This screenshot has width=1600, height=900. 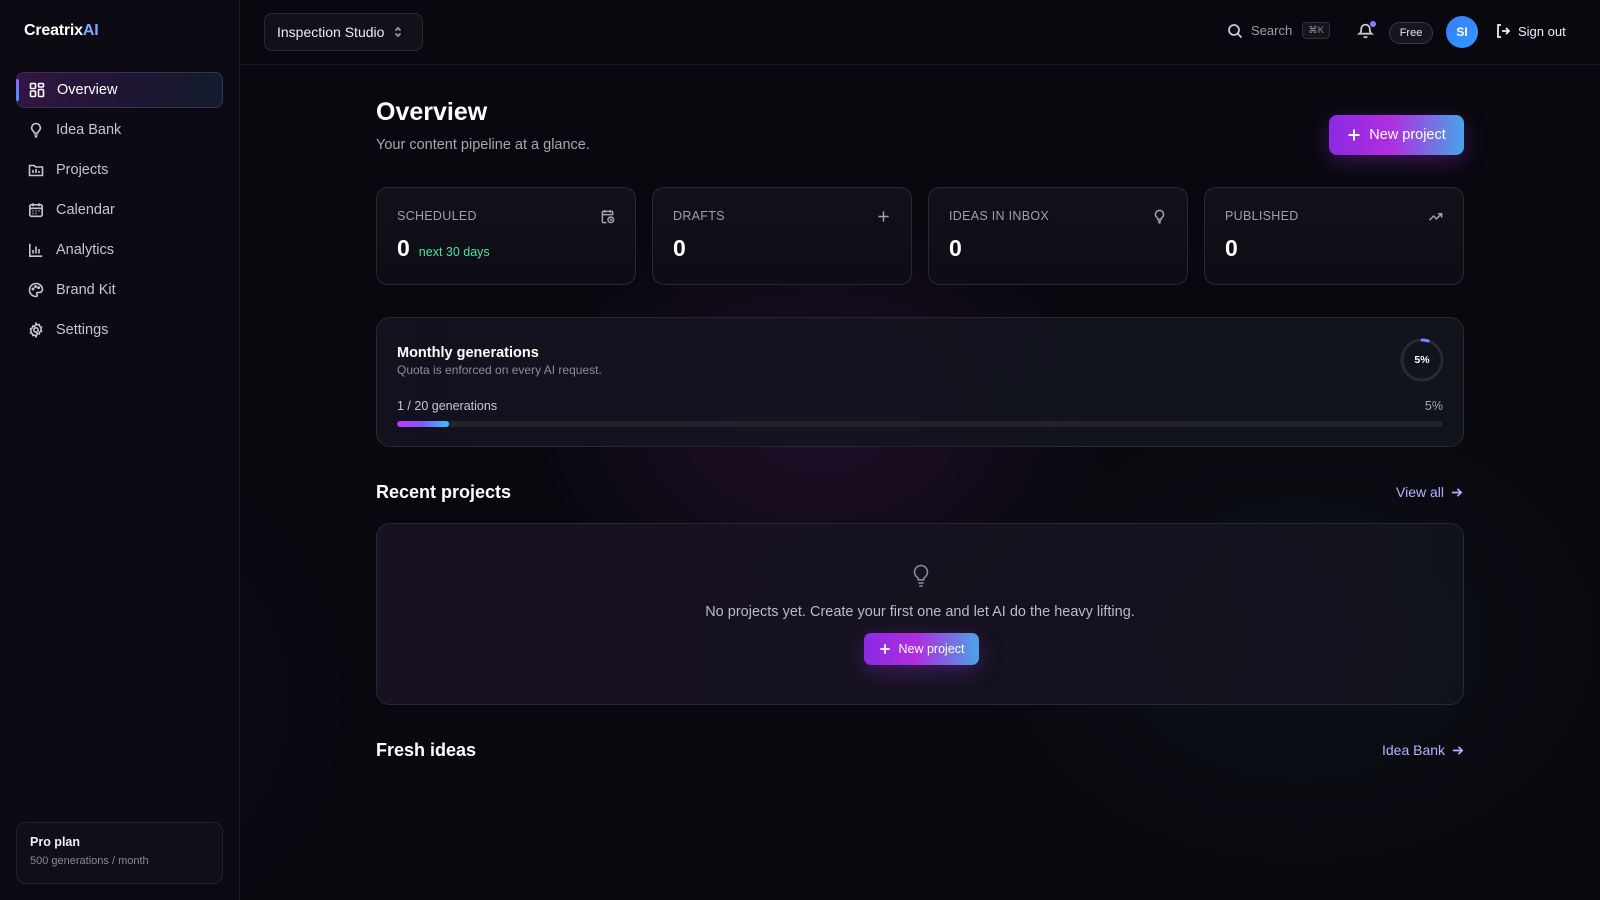 I want to click on view-all-link: View all, so click(x=1429, y=492).